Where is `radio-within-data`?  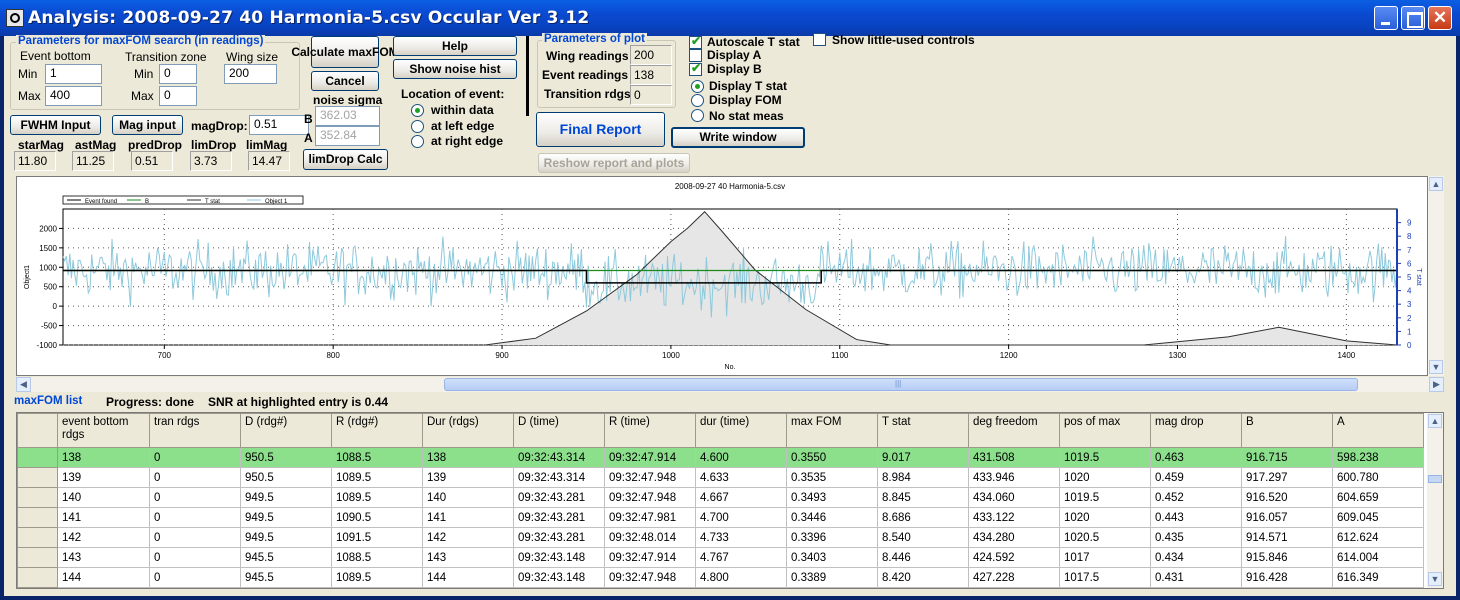 radio-within-data is located at coordinates (417, 110).